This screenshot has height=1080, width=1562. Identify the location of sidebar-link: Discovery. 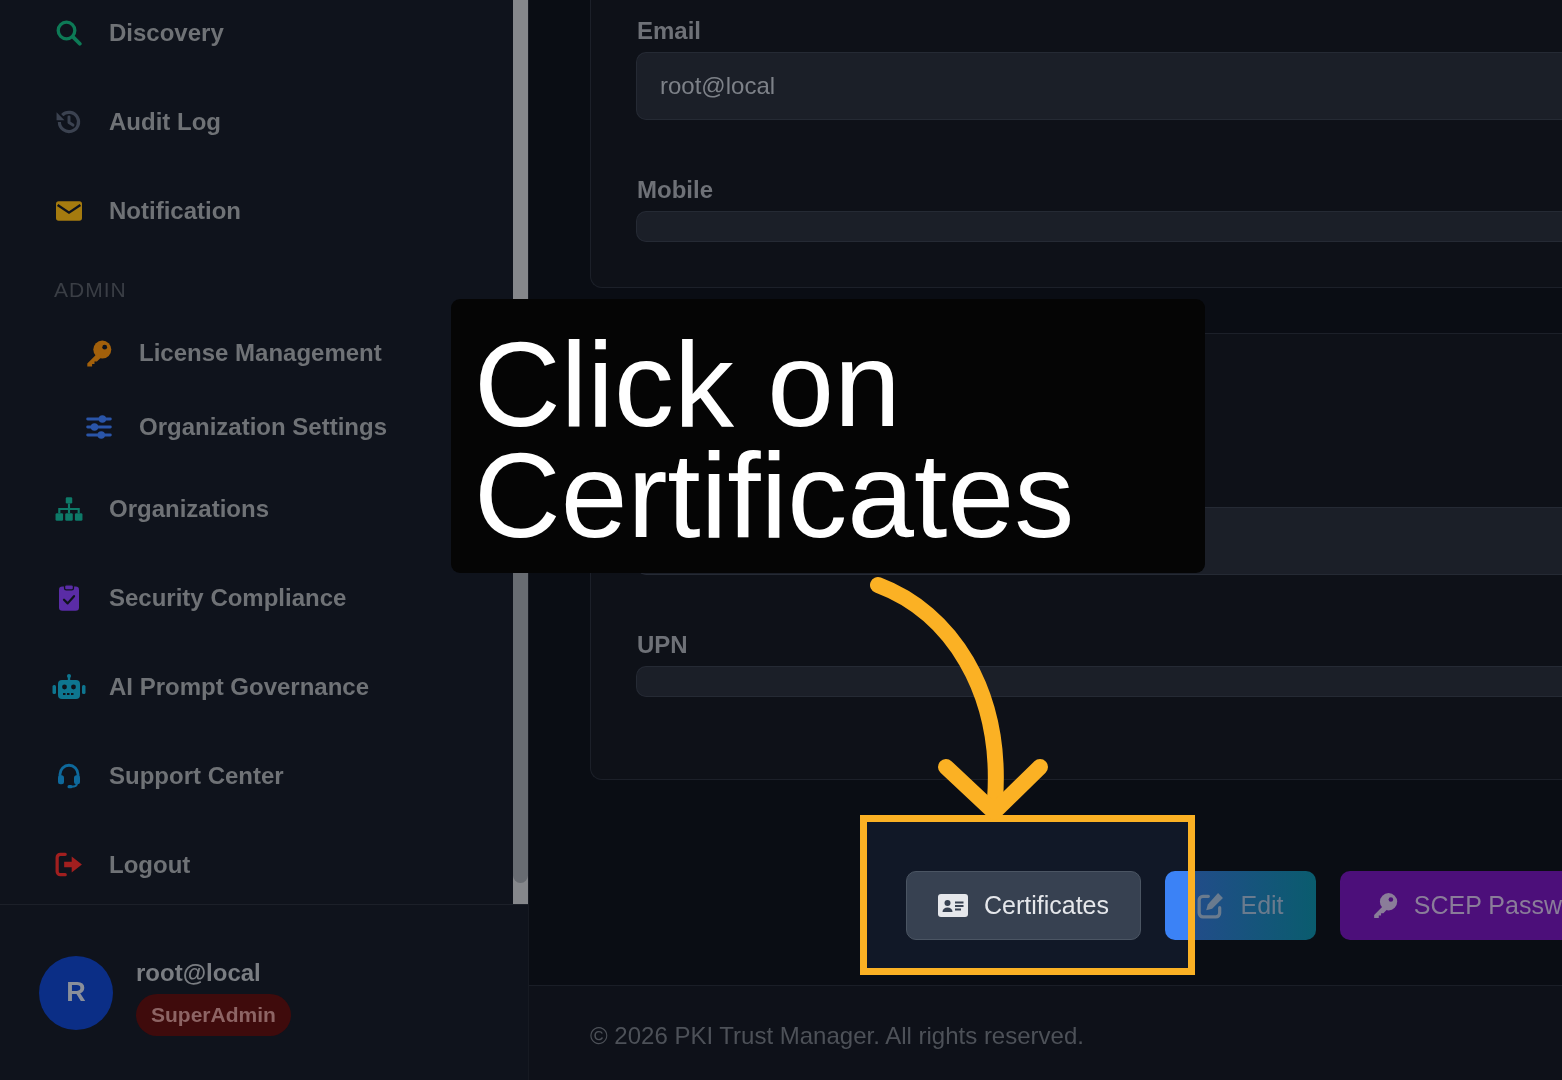
(138, 33).